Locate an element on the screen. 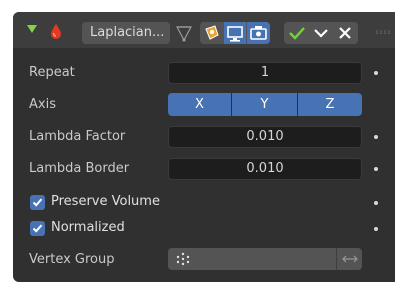  axis-label: Axis is located at coordinates (42, 104).